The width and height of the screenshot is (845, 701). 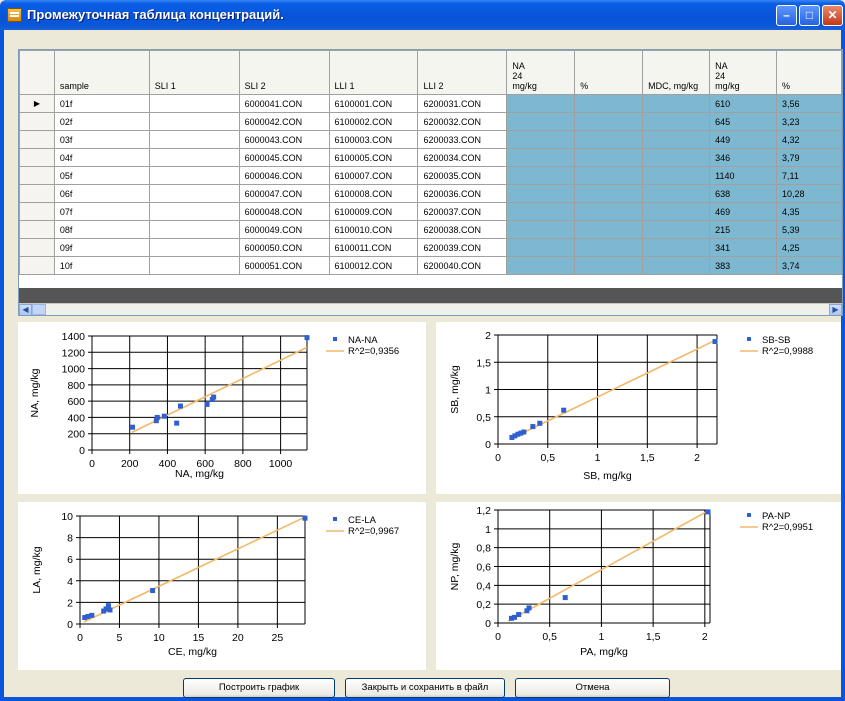 I want to click on cancel-button: Отмена, so click(x=592, y=688).